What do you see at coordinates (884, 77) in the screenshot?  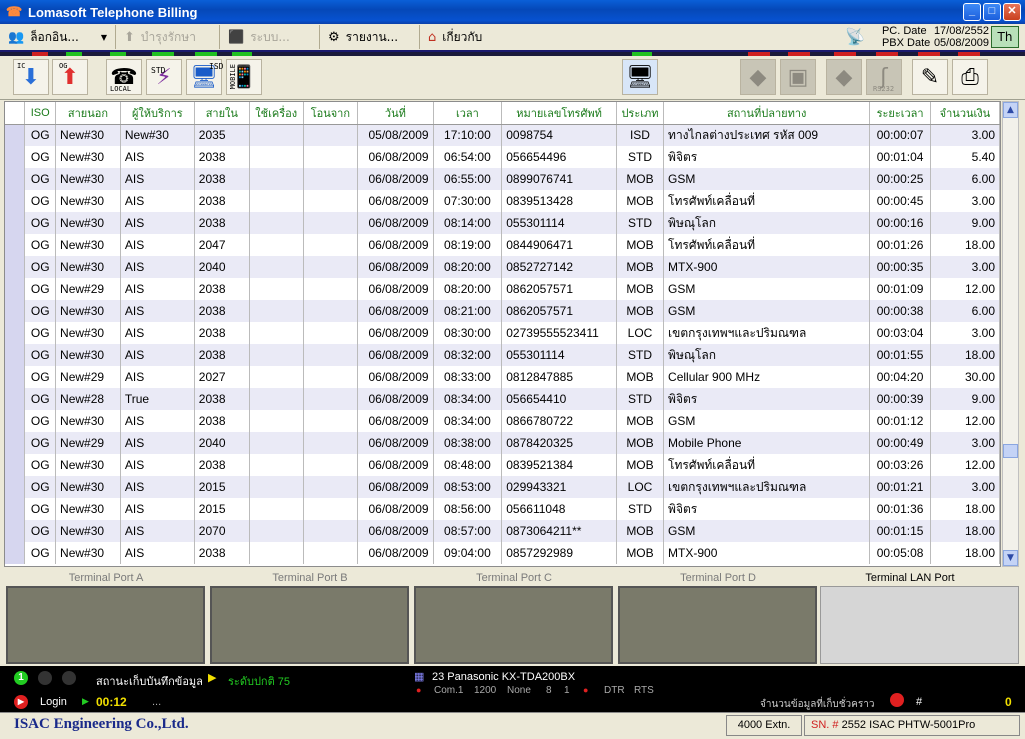 I see `rs232-button: ʃ RS232` at bounding box center [884, 77].